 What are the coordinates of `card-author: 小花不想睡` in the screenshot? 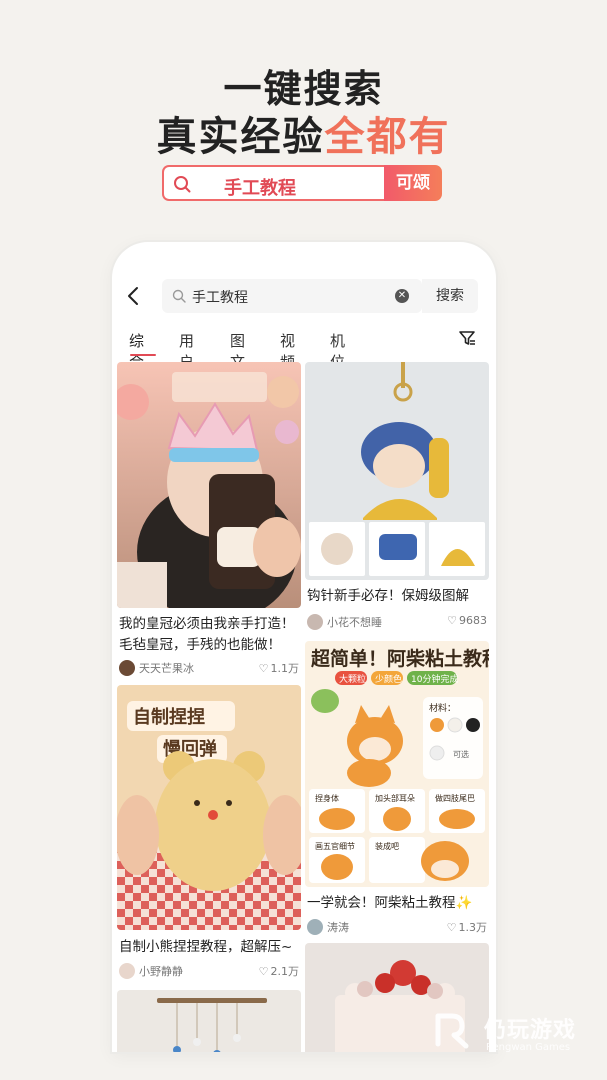 It's located at (354, 622).